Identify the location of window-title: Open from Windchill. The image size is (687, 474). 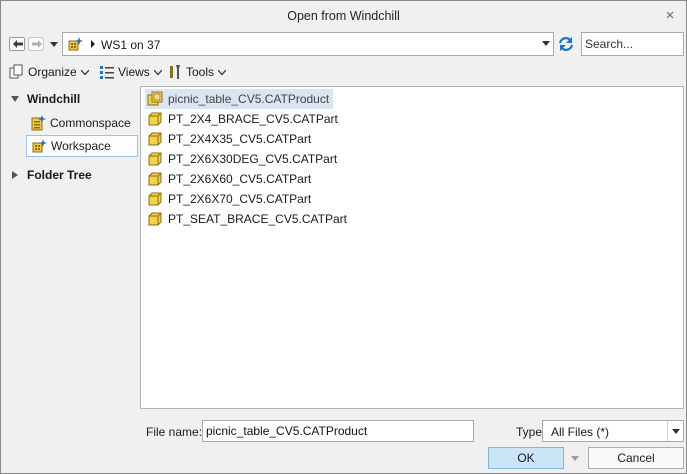
(343, 16).